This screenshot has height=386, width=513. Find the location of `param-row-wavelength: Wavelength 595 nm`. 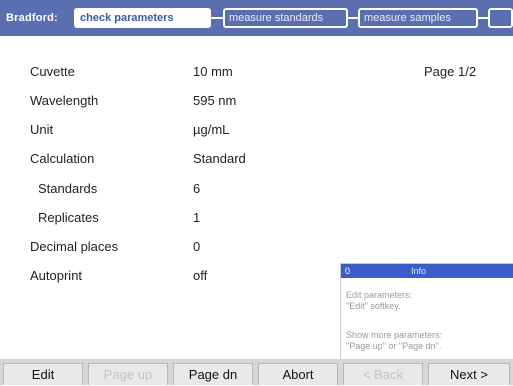

param-row-wavelength: Wavelength 595 nm is located at coordinates (256, 106).